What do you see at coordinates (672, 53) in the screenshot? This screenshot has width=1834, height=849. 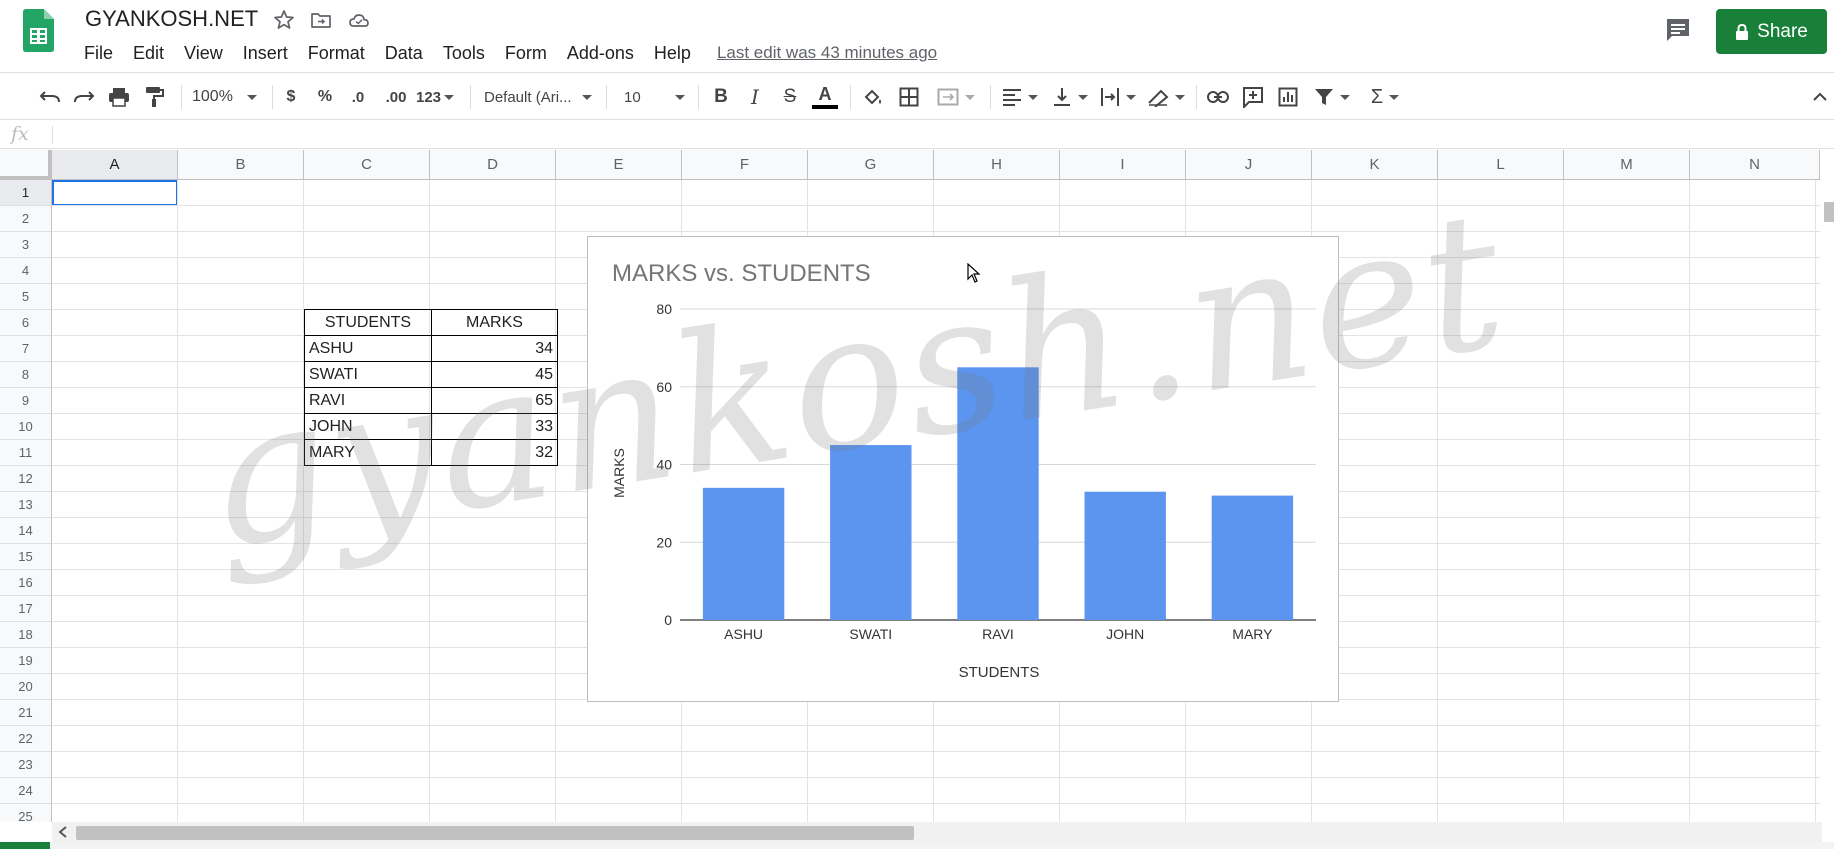 I see `menu-help: Help` at bounding box center [672, 53].